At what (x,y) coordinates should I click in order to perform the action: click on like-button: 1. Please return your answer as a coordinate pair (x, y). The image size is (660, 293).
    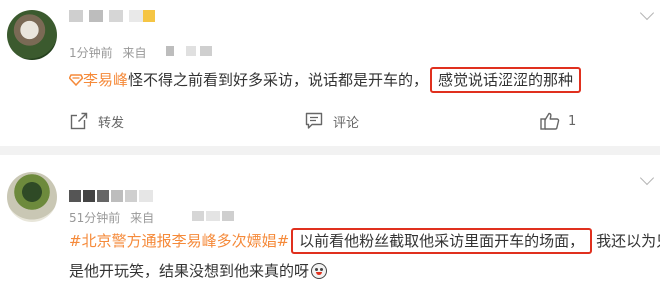
    Looking at the image, I should click on (558, 121).